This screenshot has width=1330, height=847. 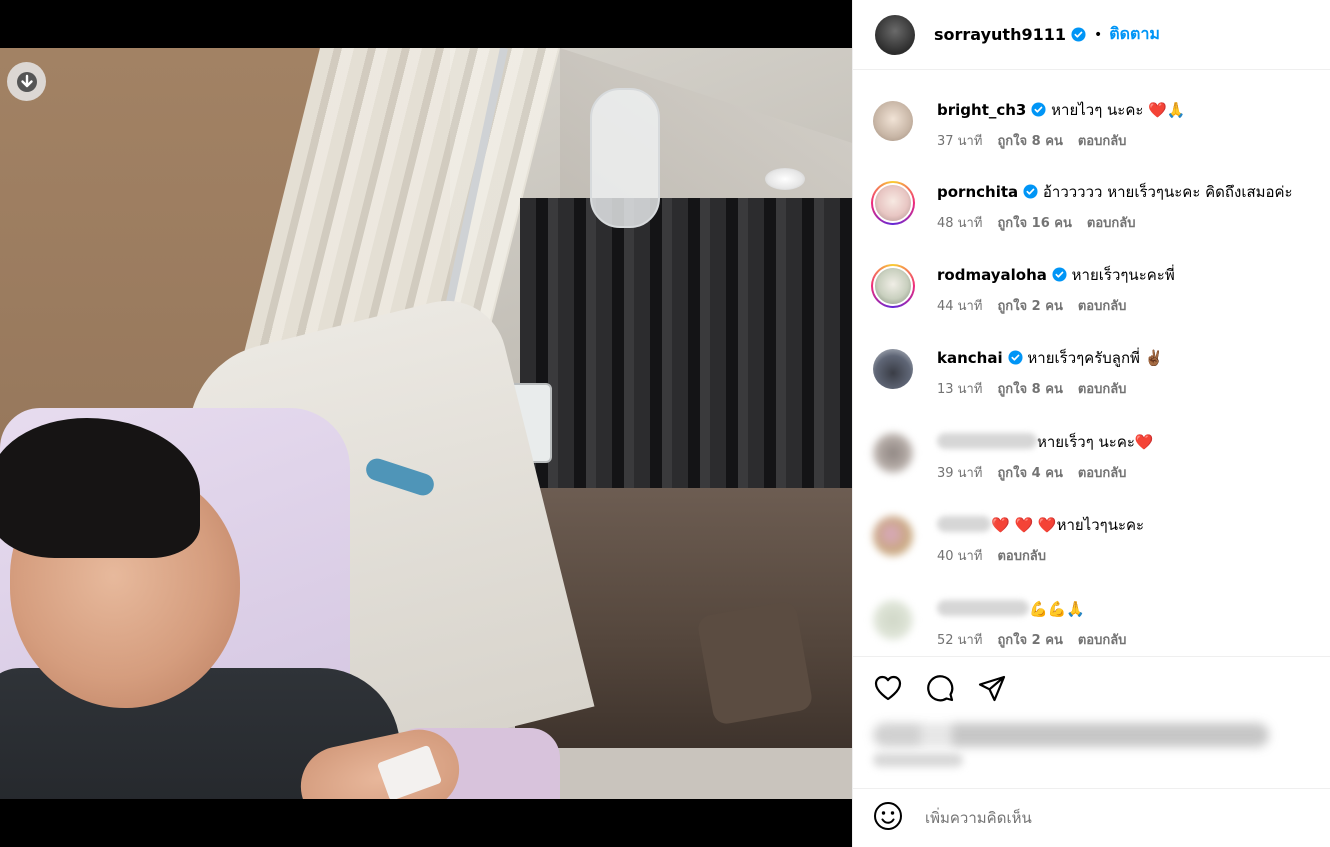 What do you see at coordinates (1034, 223) in the screenshot?
I see `comment-likes: ถูกใจ 16 คน` at bounding box center [1034, 223].